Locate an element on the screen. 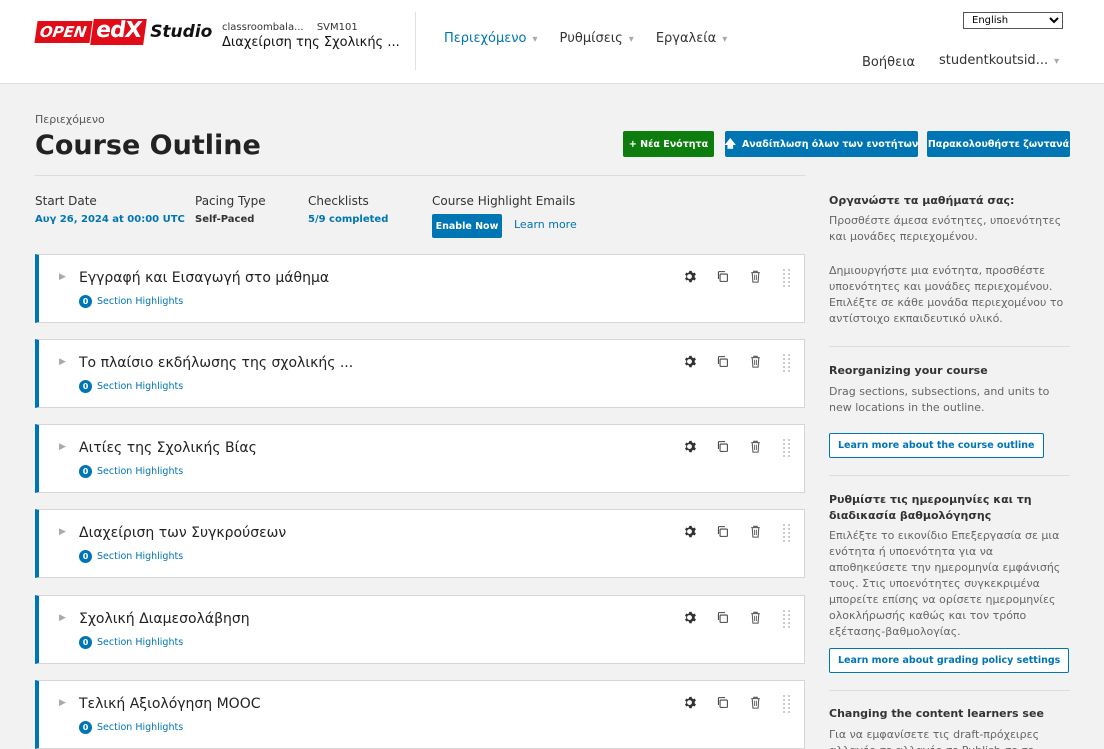 This screenshot has height=749, width=1104. page-title: Course Outline is located at coordinates (148, 145).